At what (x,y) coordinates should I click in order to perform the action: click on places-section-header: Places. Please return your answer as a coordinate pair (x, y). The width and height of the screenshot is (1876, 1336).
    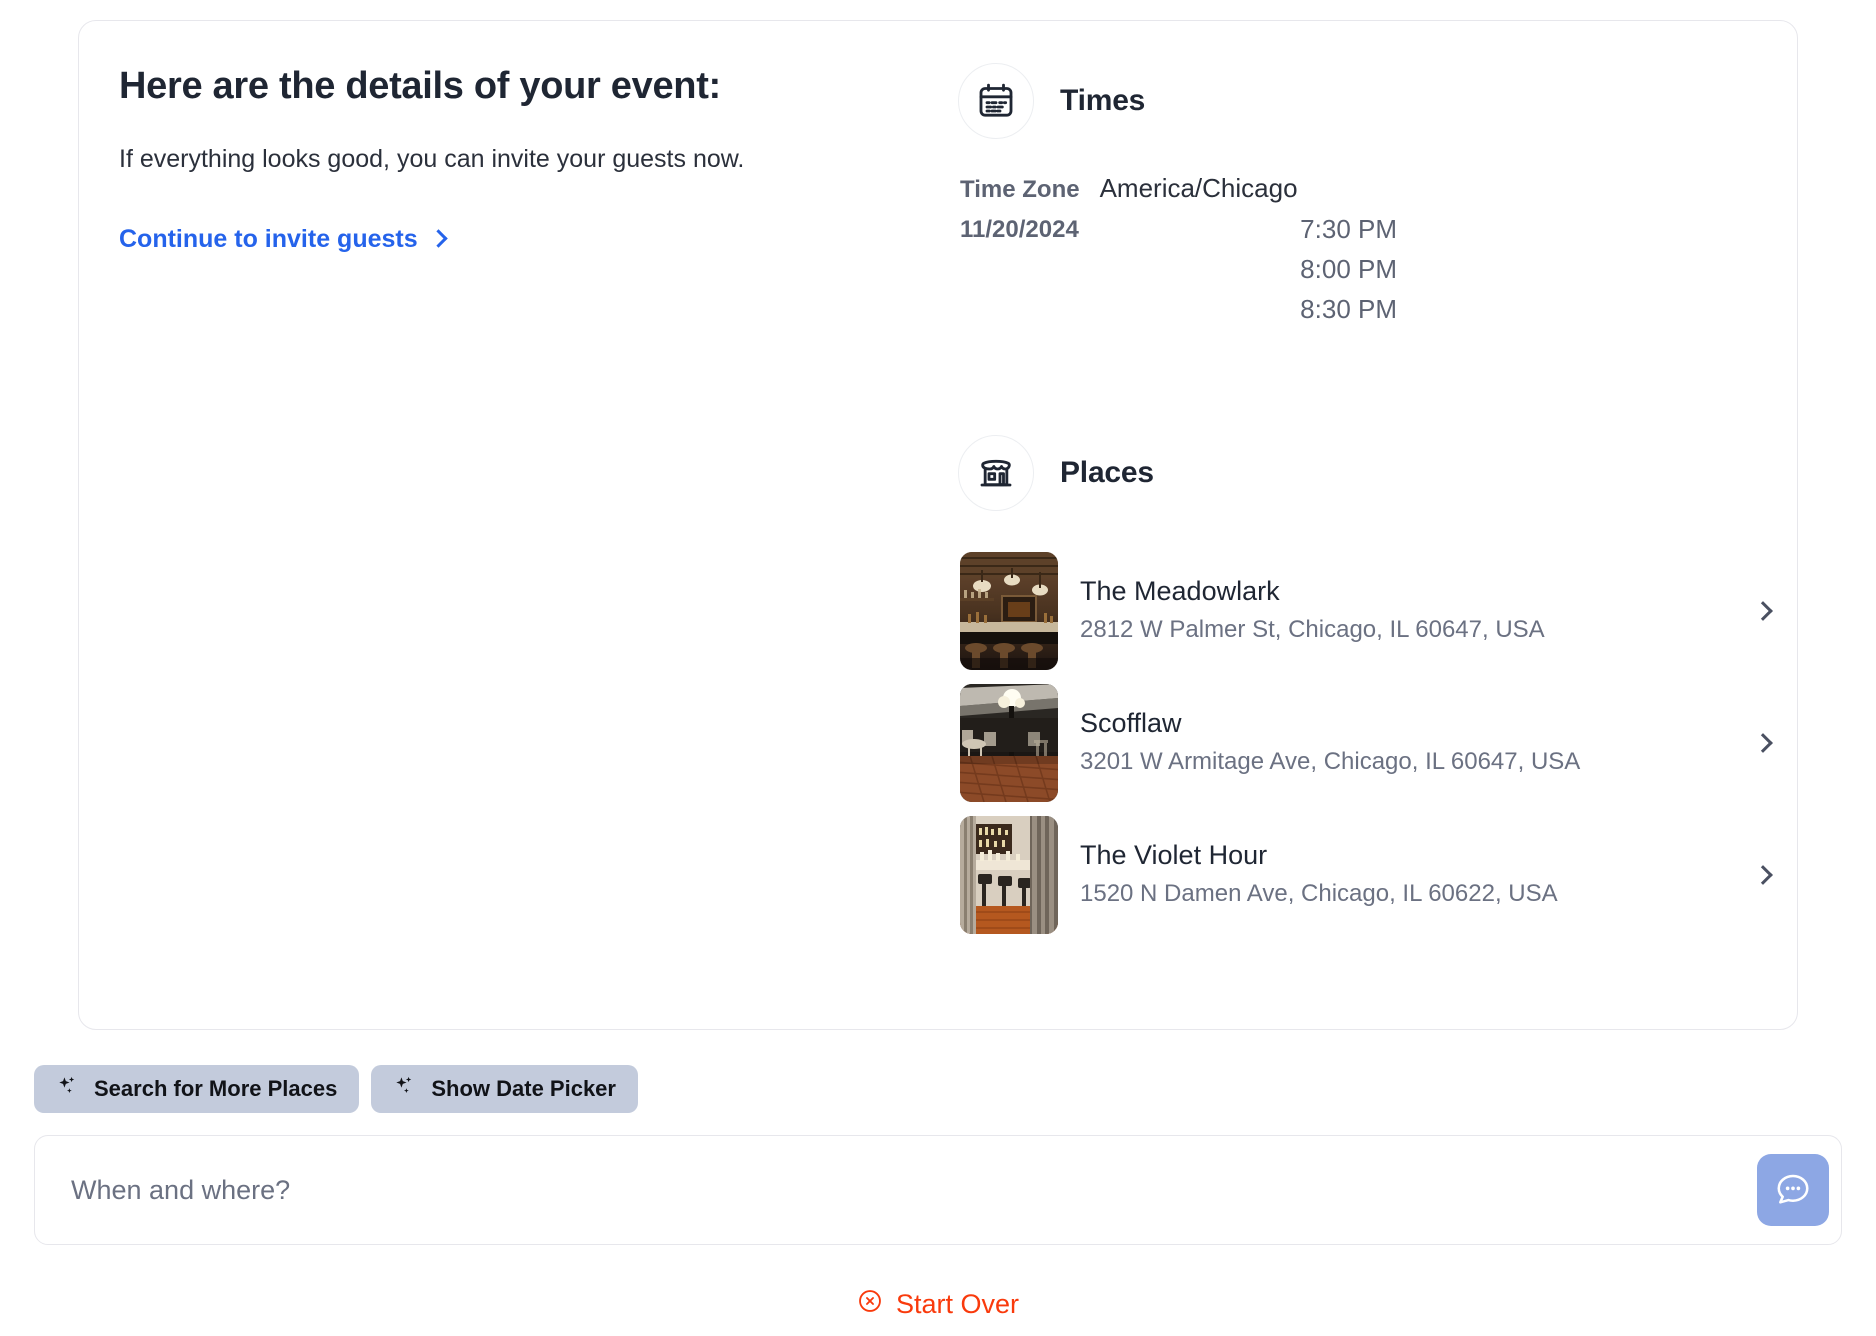
    Looking at the image, I should click on (1367, 473).